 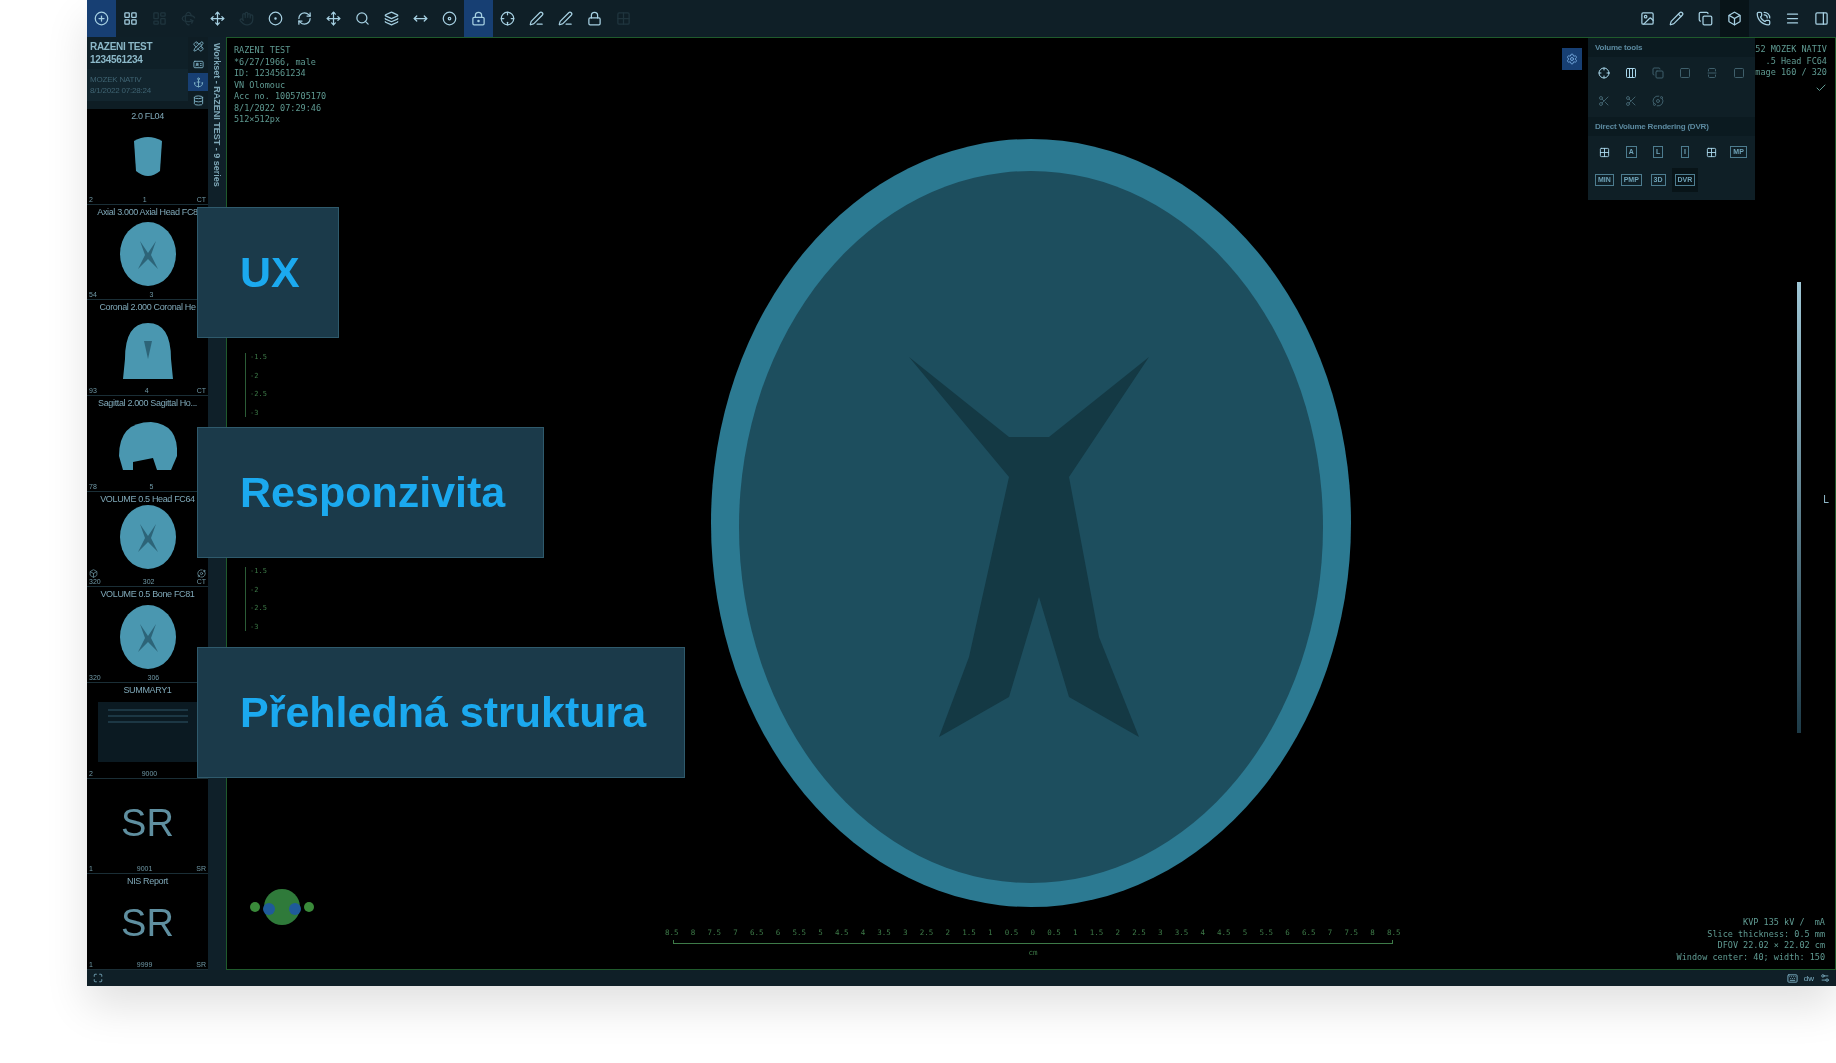 What do you see at coordinates (147, 307) in the screenshot?
I see `series-title: Coronal 2.000 Coronal He` at bounding box center [147, 307].